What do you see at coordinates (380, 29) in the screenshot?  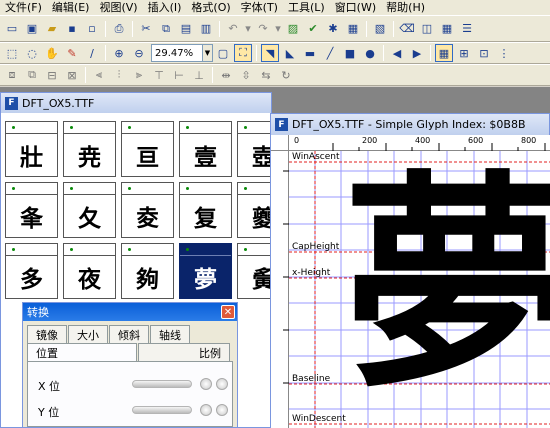 I see `font-window-icon: ▧` at bounding box center [380, 29].